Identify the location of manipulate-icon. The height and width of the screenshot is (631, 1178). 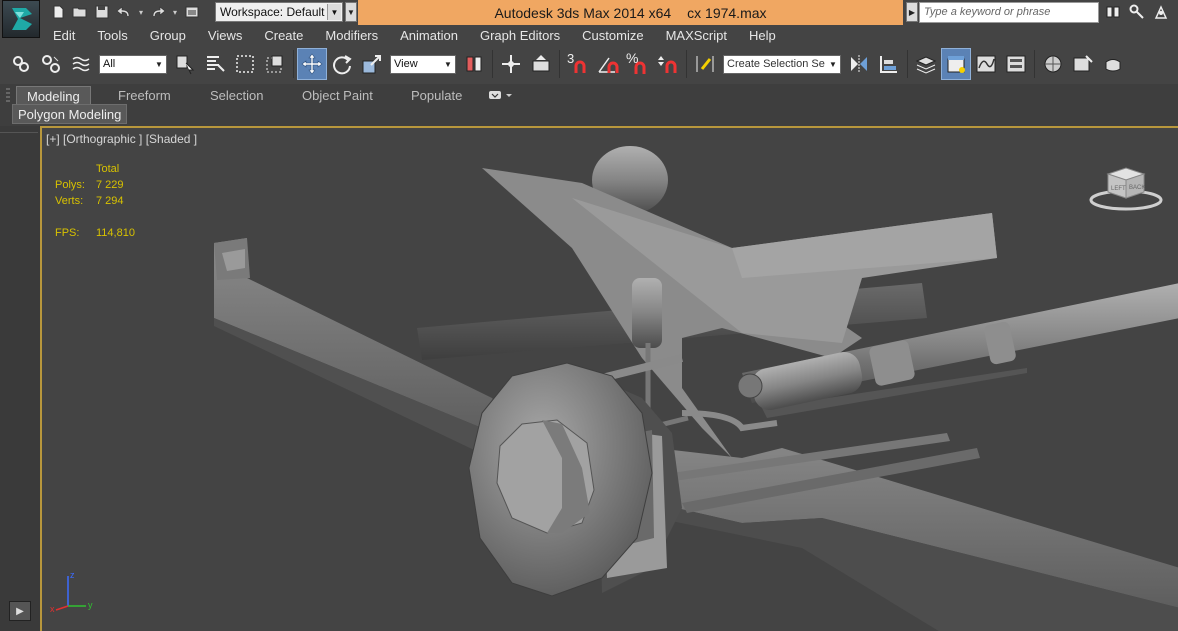
(511, 64).